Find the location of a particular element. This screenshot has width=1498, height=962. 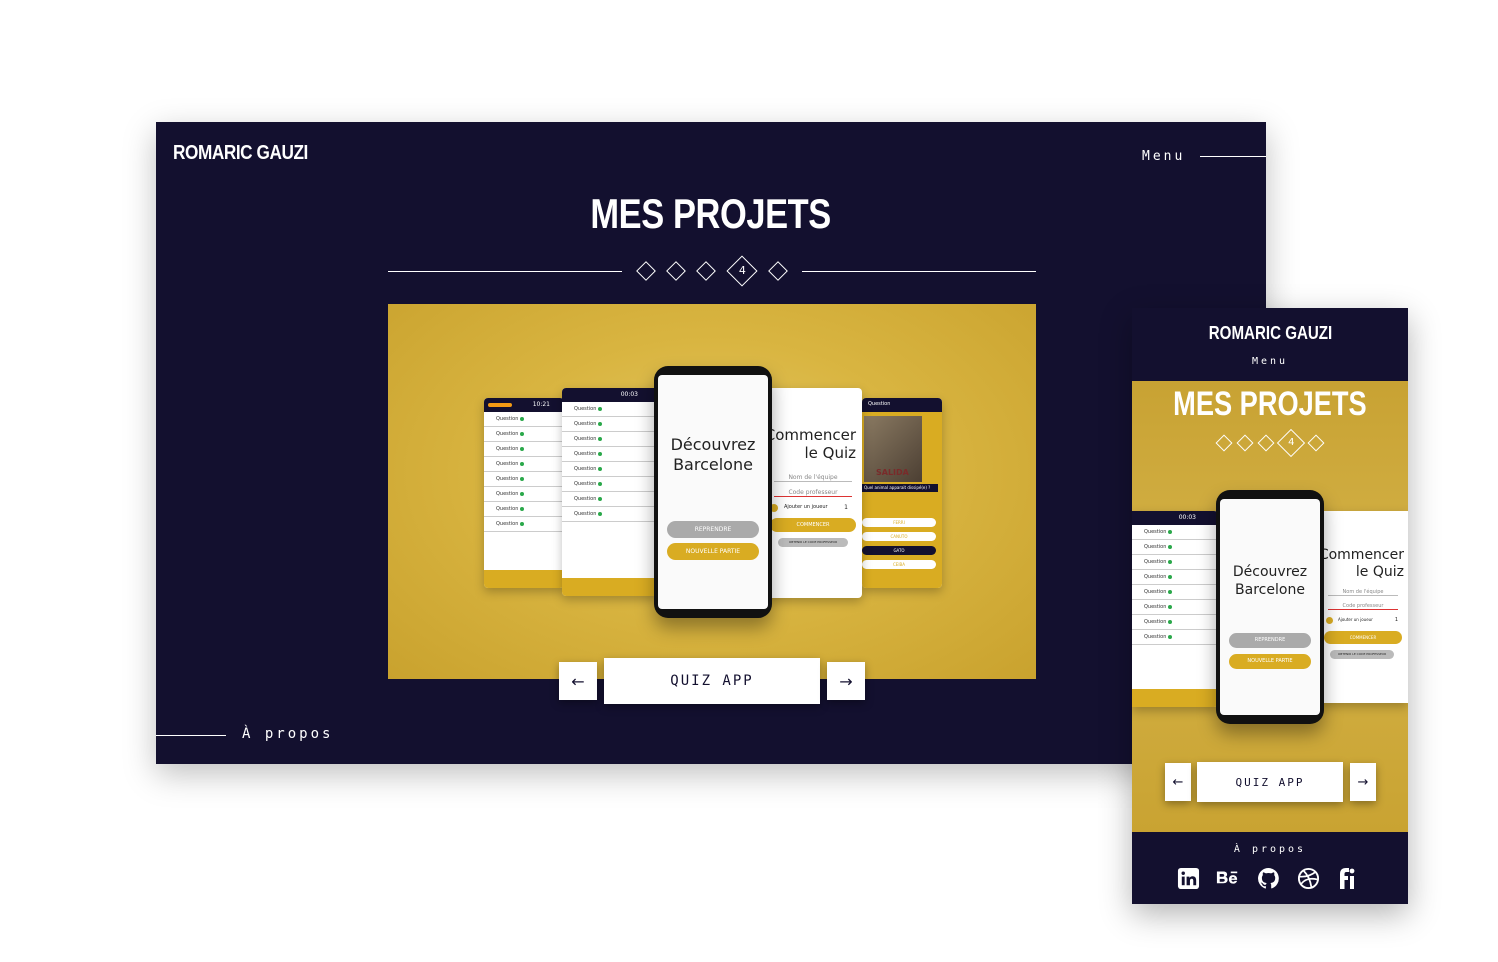

project-title-button: QUIZ APP is located at coordinates (712, 681).